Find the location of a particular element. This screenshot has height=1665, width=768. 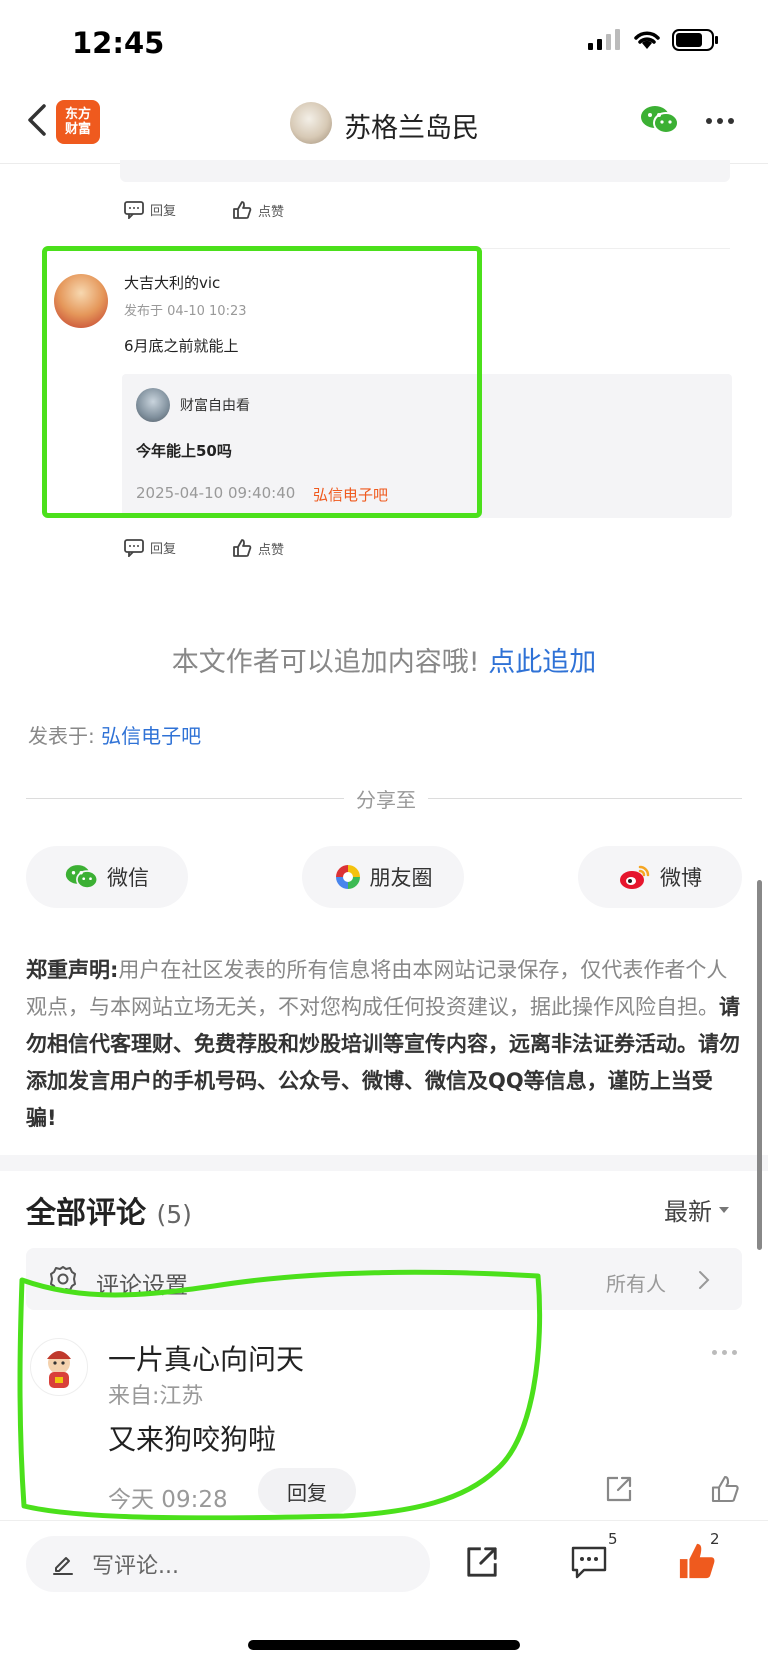

comment-more-icon is located at coordinates (724, 1352).